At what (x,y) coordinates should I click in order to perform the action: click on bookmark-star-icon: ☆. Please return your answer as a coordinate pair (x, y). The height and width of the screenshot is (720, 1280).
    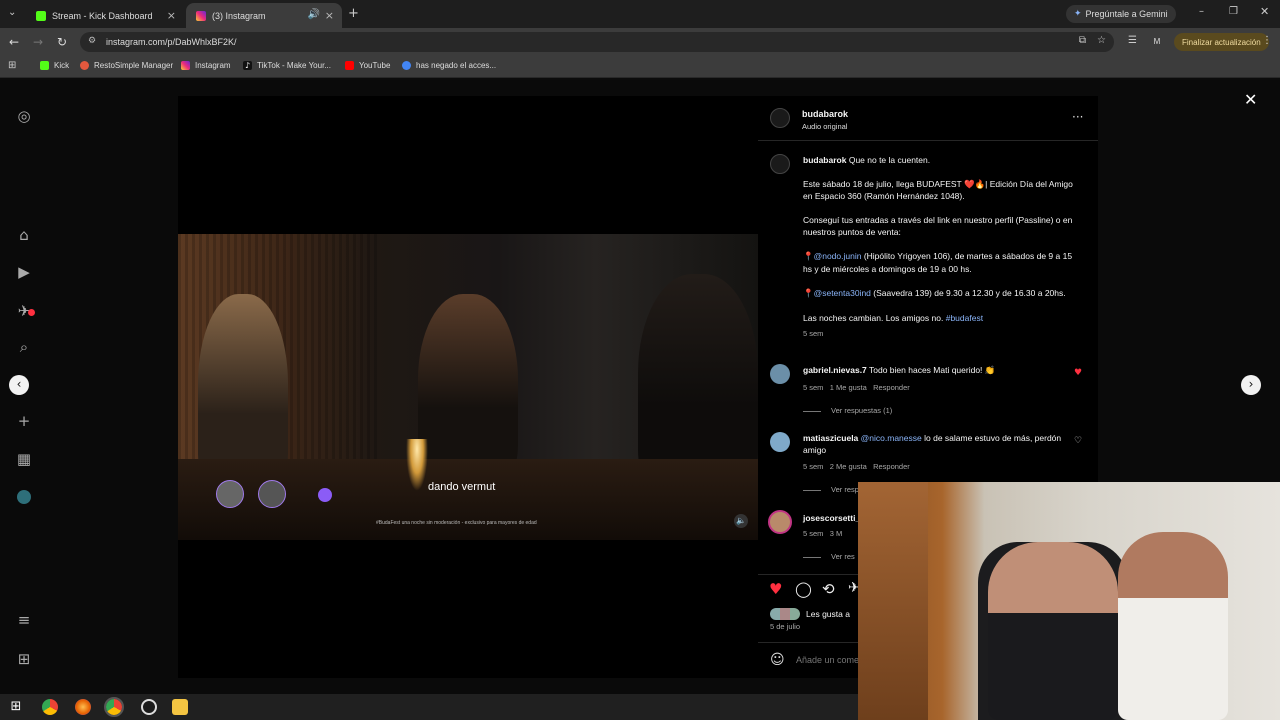
    Looking at the image, I should click on (1101, 40).